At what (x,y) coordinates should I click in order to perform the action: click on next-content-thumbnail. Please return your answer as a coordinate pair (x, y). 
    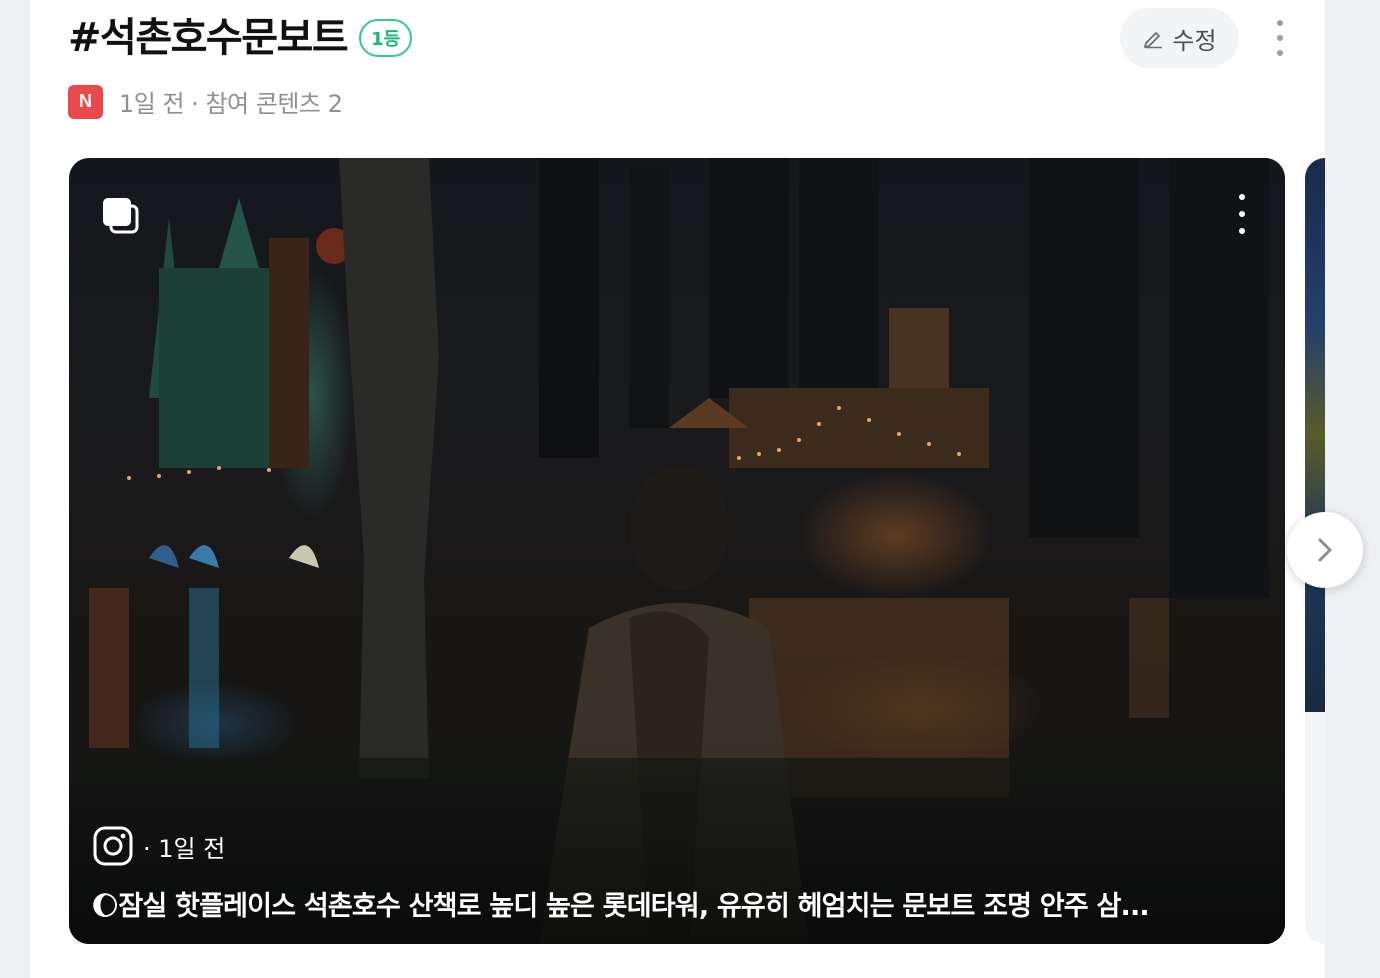
    Looking at the image, I should click on (1315, 435).